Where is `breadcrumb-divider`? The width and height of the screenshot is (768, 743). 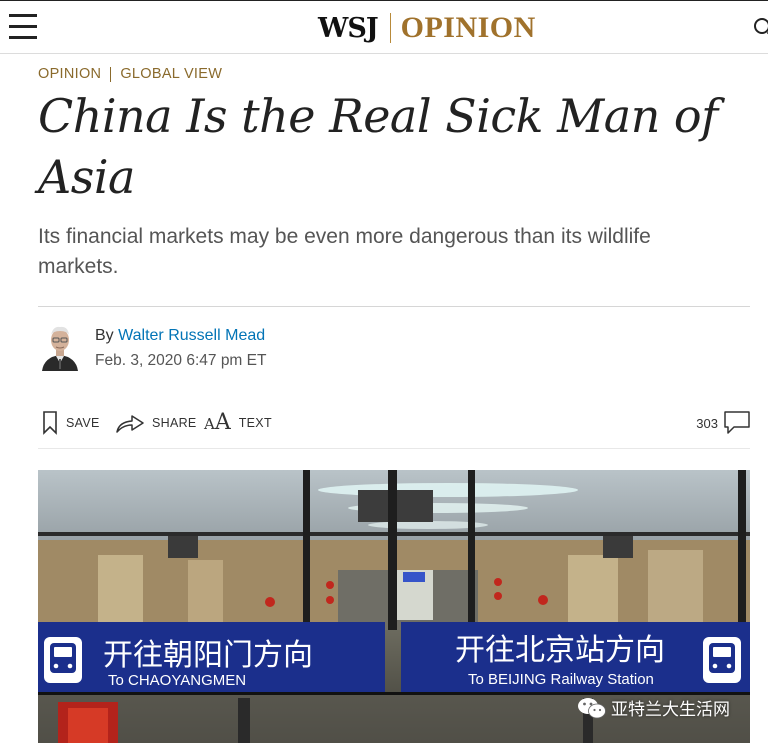 breadcrumb-divider is located at coordinates (111, 74).